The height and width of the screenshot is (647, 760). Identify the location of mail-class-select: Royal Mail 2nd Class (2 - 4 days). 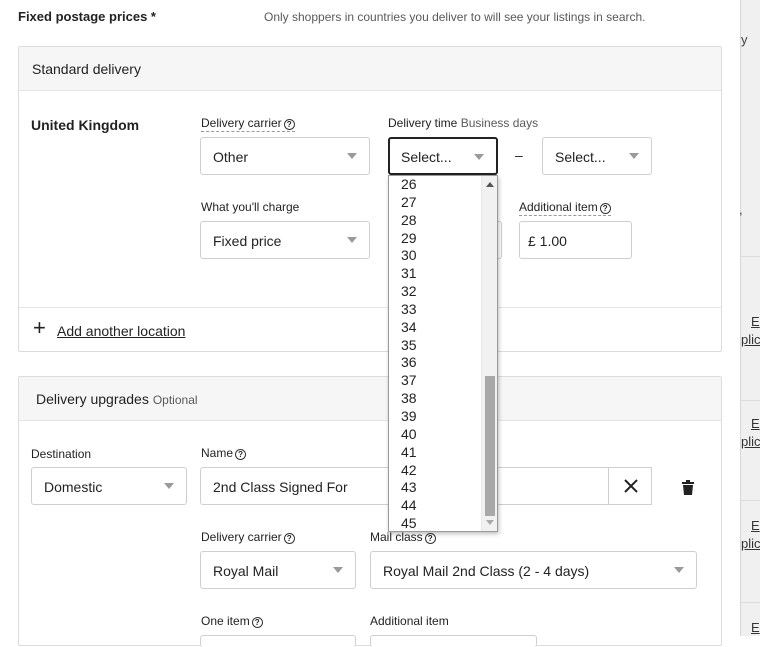
(533, 570).